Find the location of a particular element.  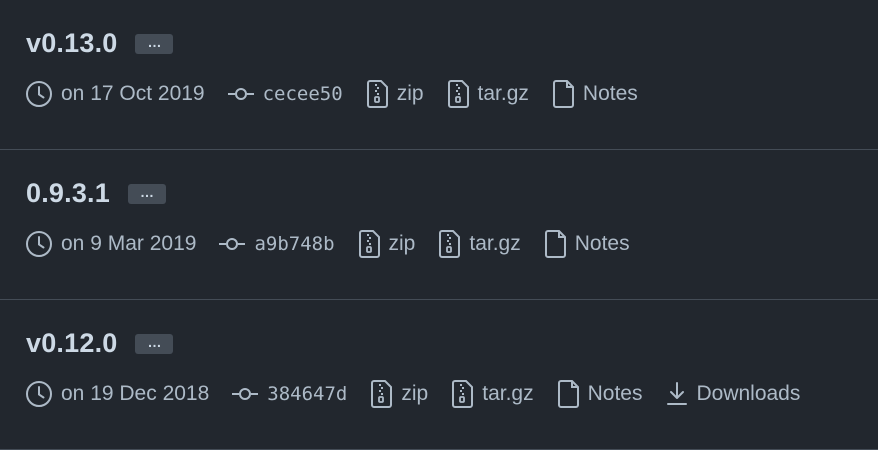

release-meta: on 9 Mar 2019 a9b748b zip tar.gz Notes is located at coordinates (327, 244).